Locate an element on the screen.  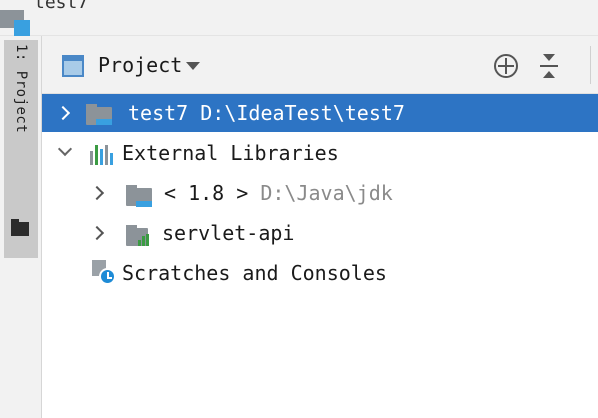
project-folder-icon is located at coordinates (15, 20).